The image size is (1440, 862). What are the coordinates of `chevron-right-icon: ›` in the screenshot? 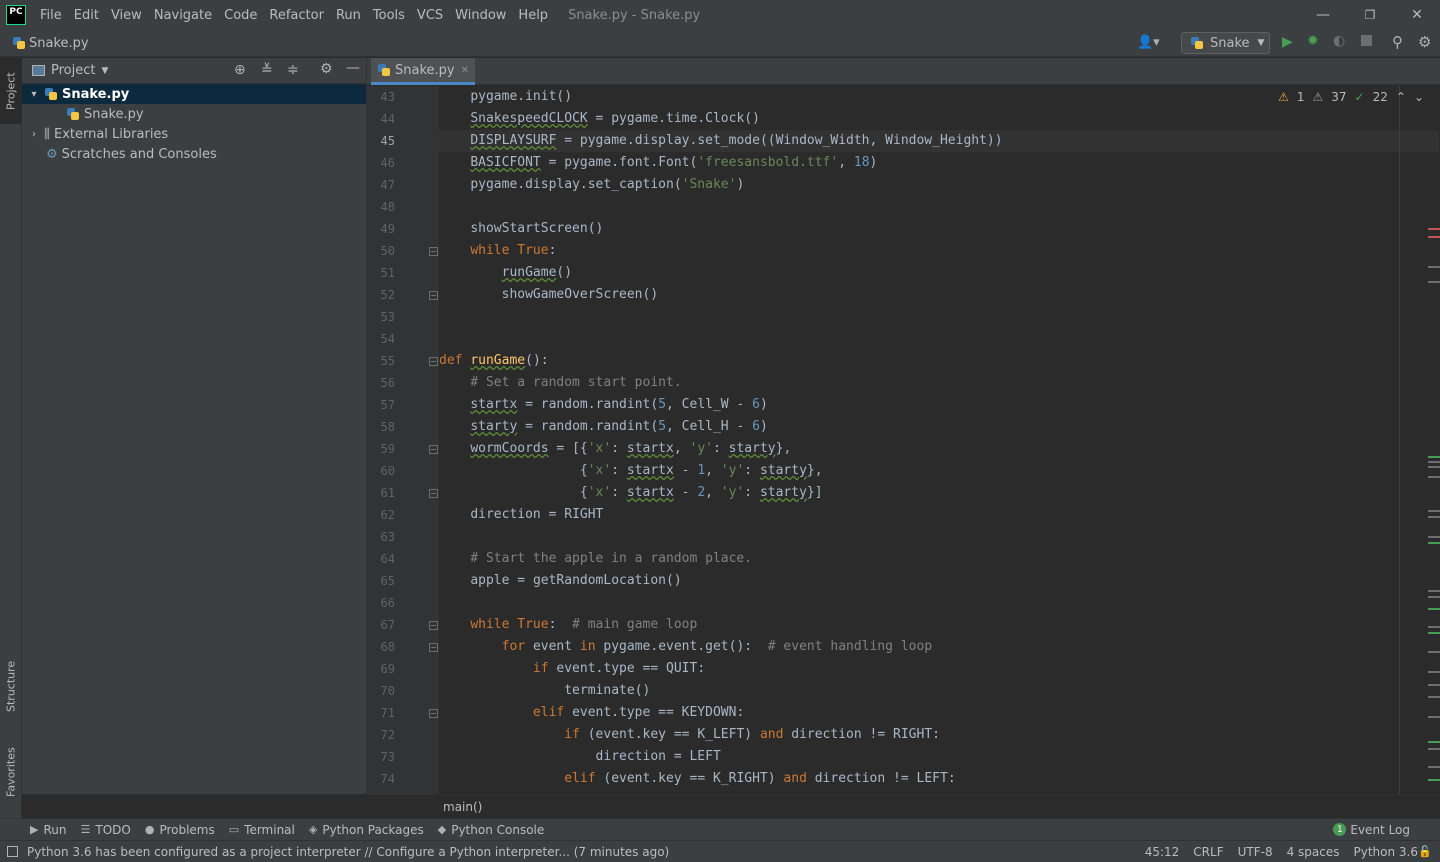 It's located at (34, 134).